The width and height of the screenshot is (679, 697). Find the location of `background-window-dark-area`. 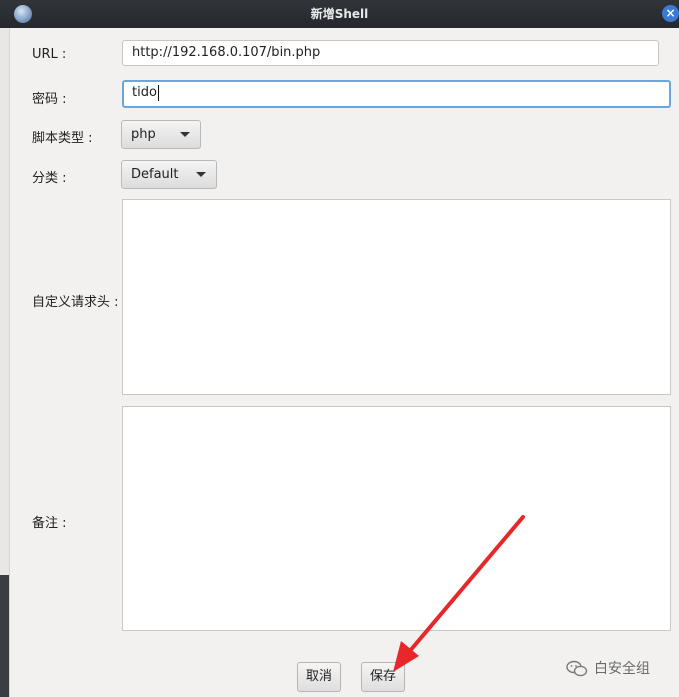

background-window-dark-area is located at coordinates (4, 636).